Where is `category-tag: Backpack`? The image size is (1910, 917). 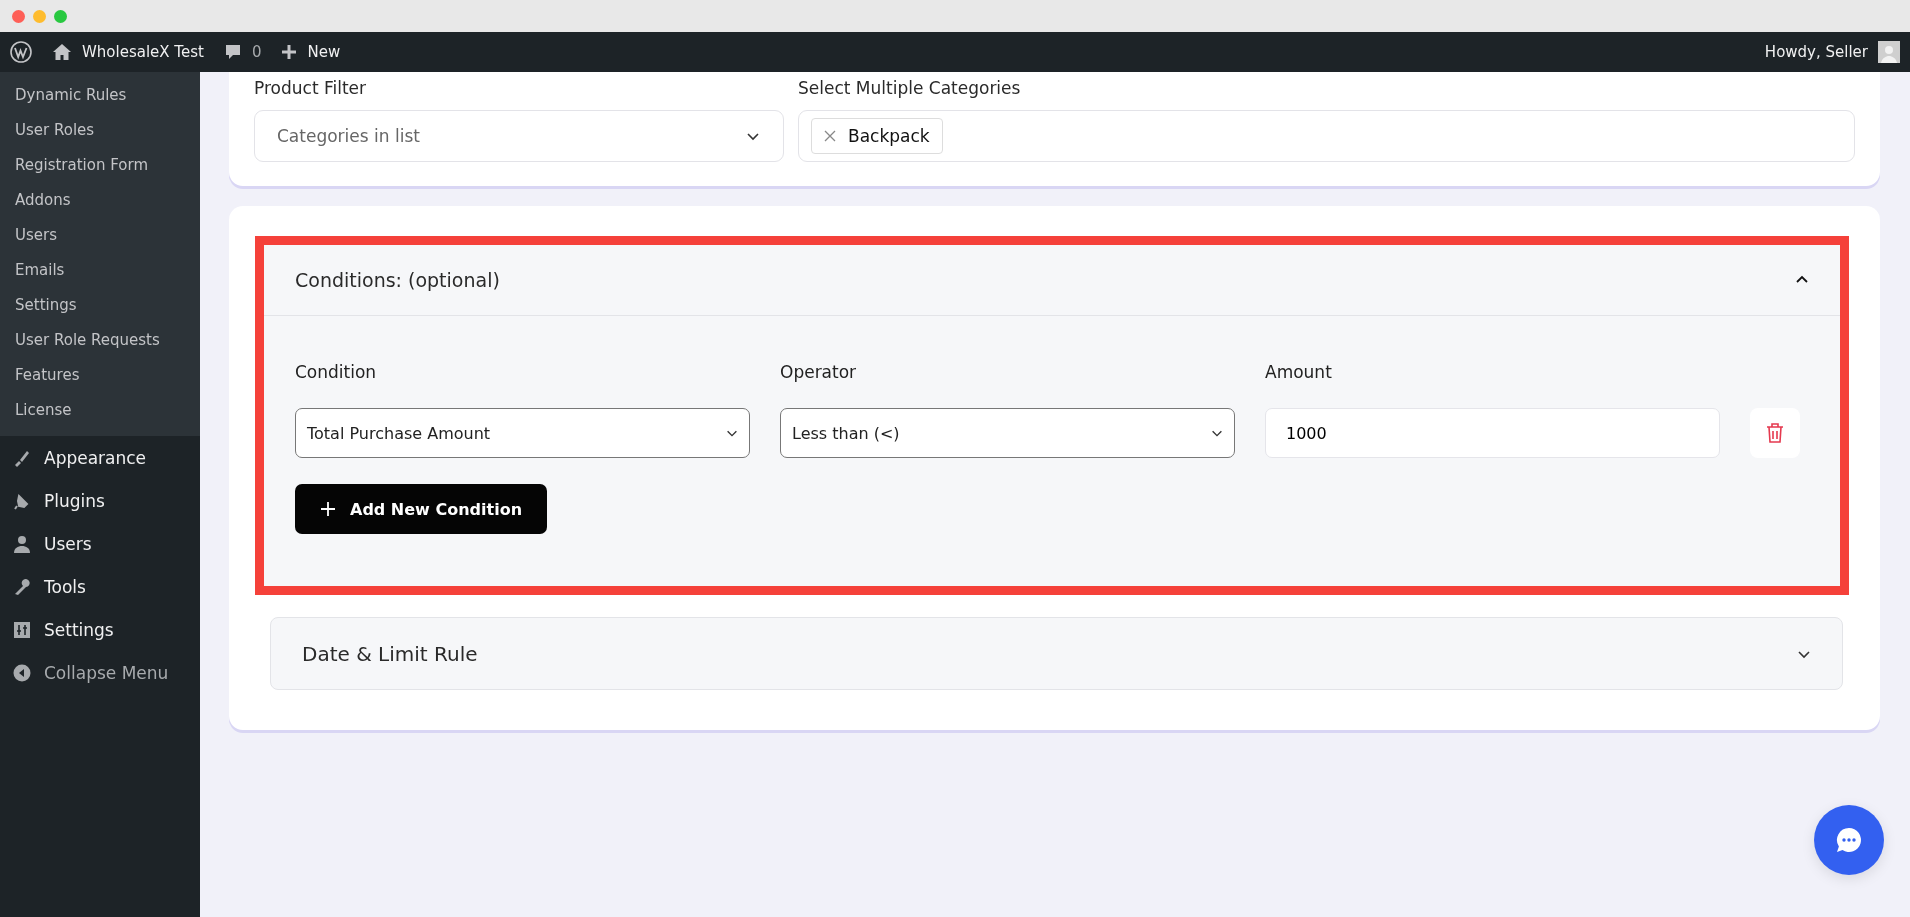 category-tag: Backpack is located at coordinates (877, 136).